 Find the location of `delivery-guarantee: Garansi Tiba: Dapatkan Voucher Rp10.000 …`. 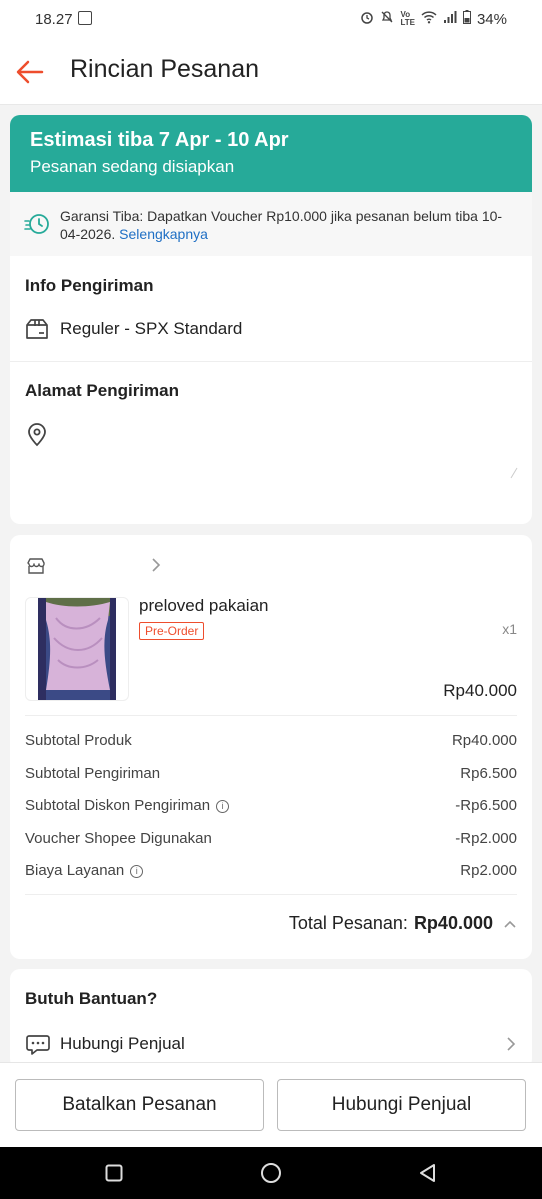

delivery-guarantee: Garansi Tiba: Dapatkan Voucher Rp10.000 … is located at coordinates (271, 224).